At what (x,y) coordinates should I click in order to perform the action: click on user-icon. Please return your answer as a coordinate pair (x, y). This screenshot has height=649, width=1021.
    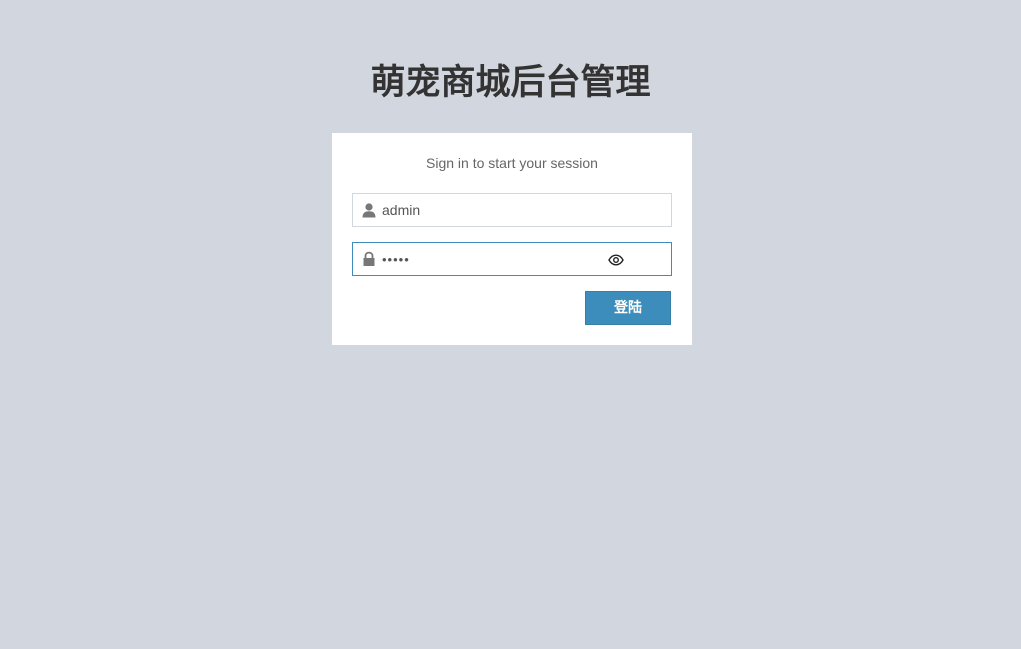
    Looking at the image, I should click on (369, 210).